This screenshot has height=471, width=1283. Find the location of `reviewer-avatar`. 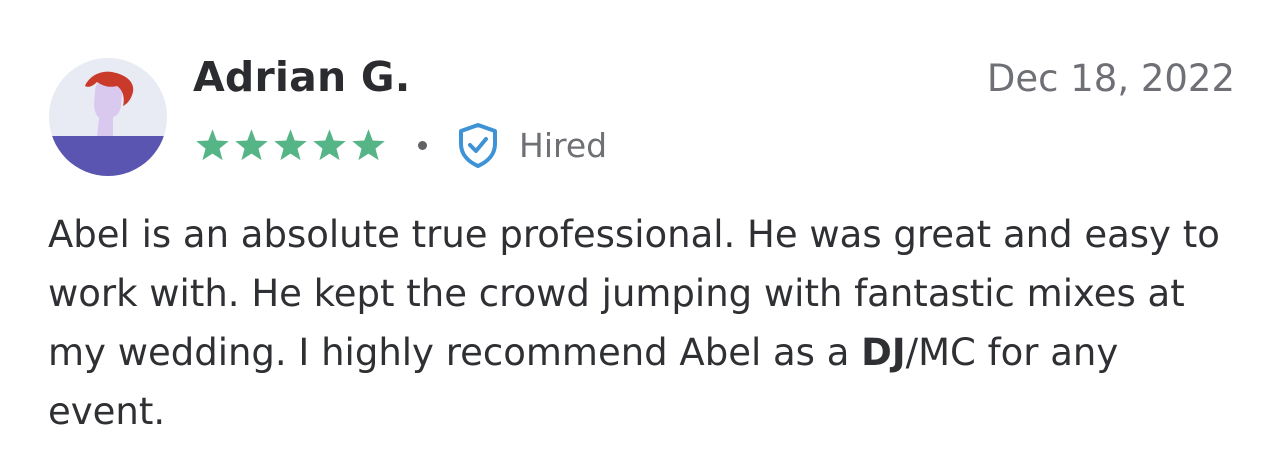

reviewer-avatar is located at coordinates (108, 117).